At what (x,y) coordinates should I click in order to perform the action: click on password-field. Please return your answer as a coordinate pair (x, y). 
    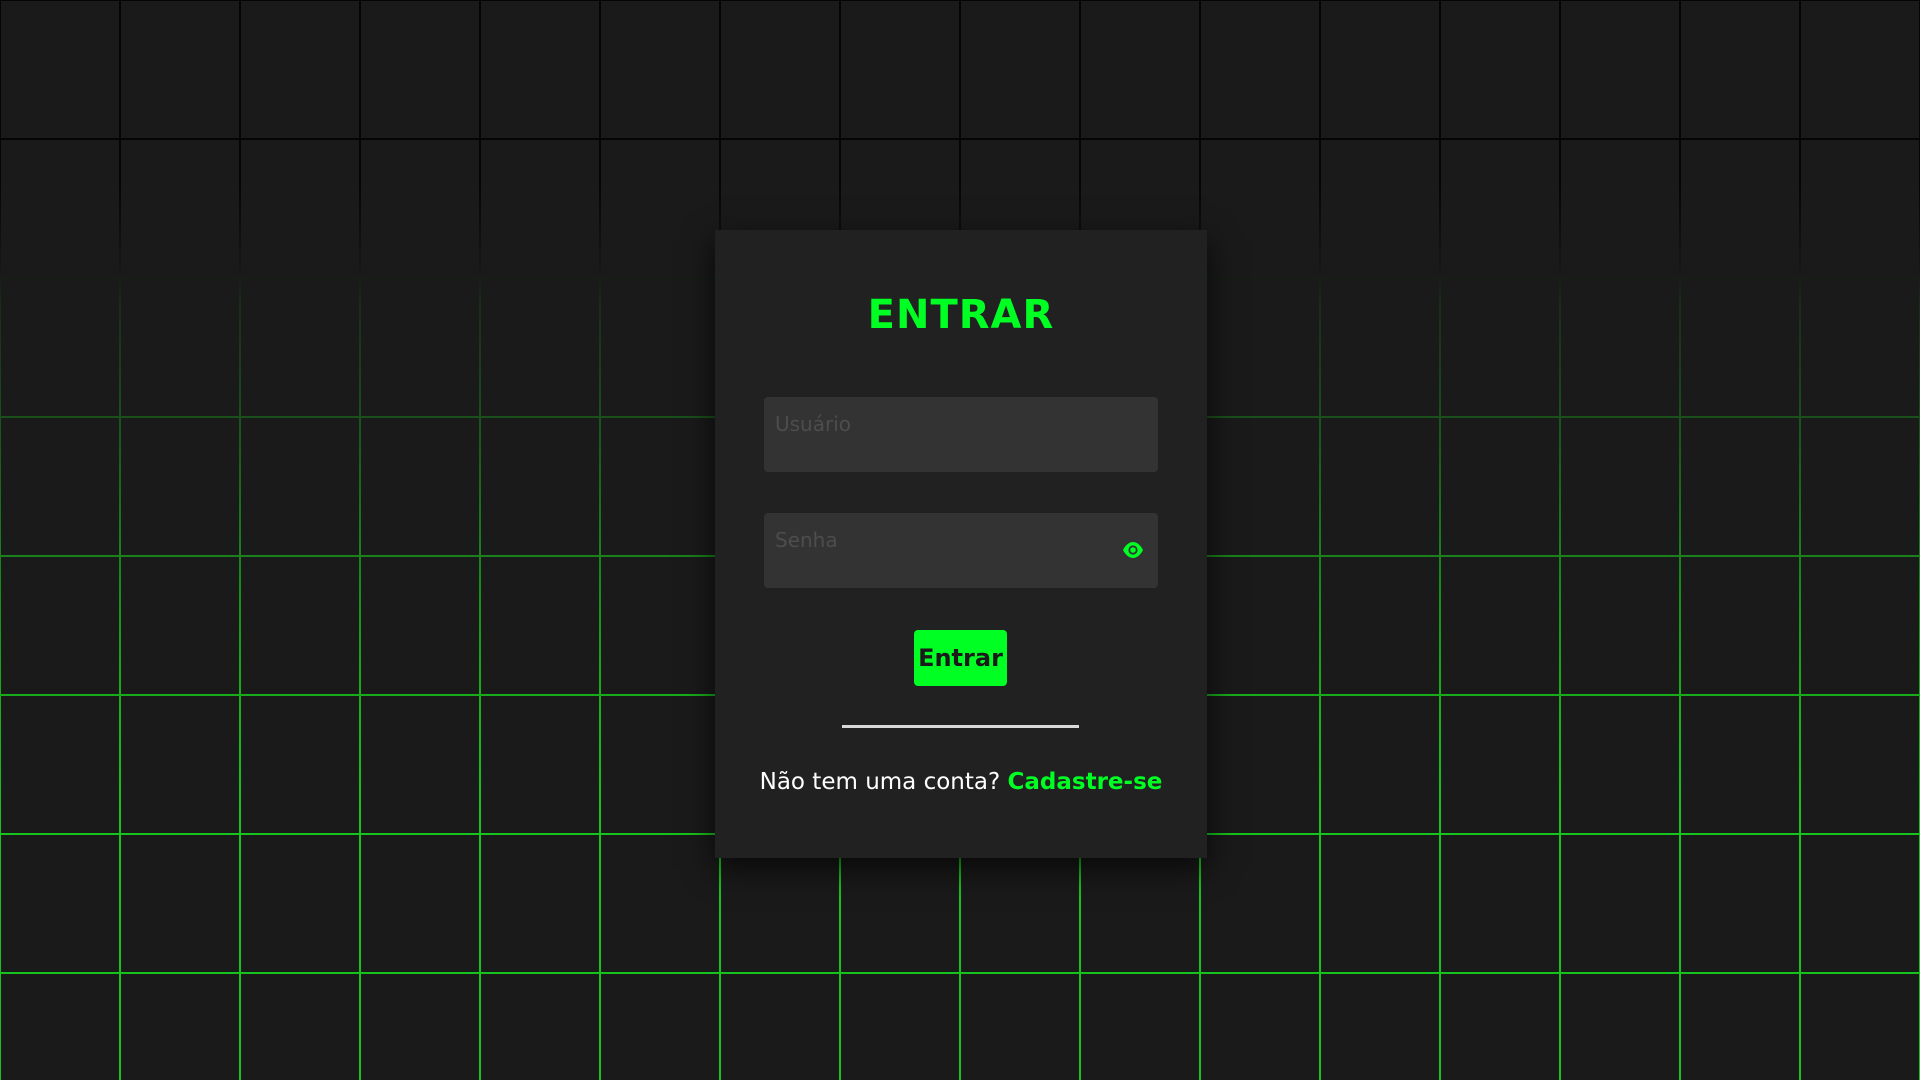
    Looking at the image, I should click on (961, 550).